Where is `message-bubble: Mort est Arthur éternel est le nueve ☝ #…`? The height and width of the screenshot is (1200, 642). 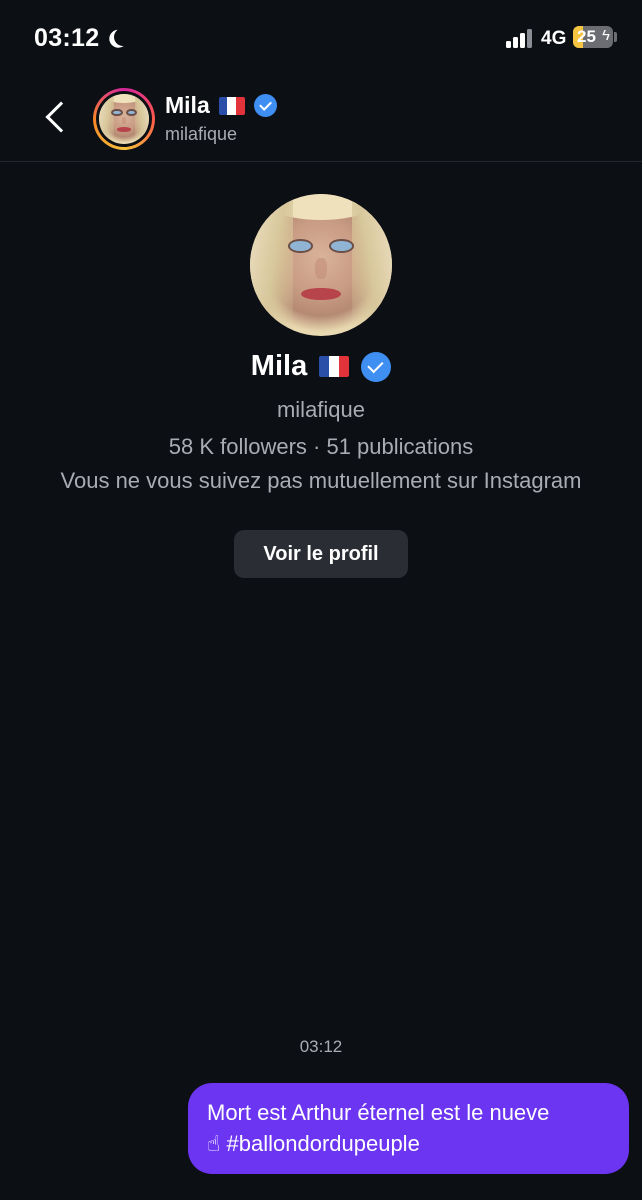 message-bubble: Mort est Arthur éternel est le nueve ☝ #… is located at coordinates (408, 1128).